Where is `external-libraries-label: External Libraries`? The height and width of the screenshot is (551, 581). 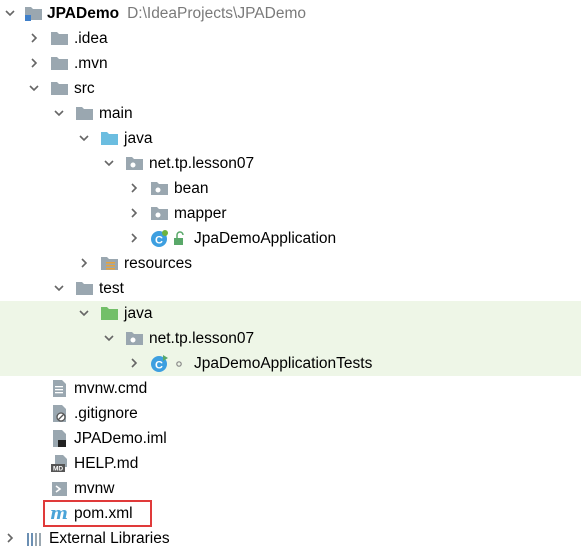 external-libraries-label: External Libraries is located at coordinates (109, 538).